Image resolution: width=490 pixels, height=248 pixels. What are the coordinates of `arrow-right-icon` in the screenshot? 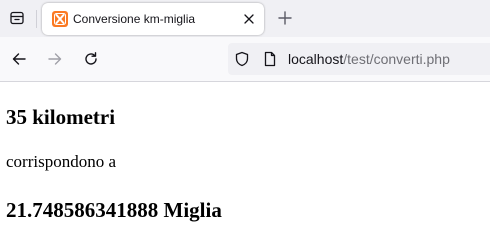 It's located at (55, 59).